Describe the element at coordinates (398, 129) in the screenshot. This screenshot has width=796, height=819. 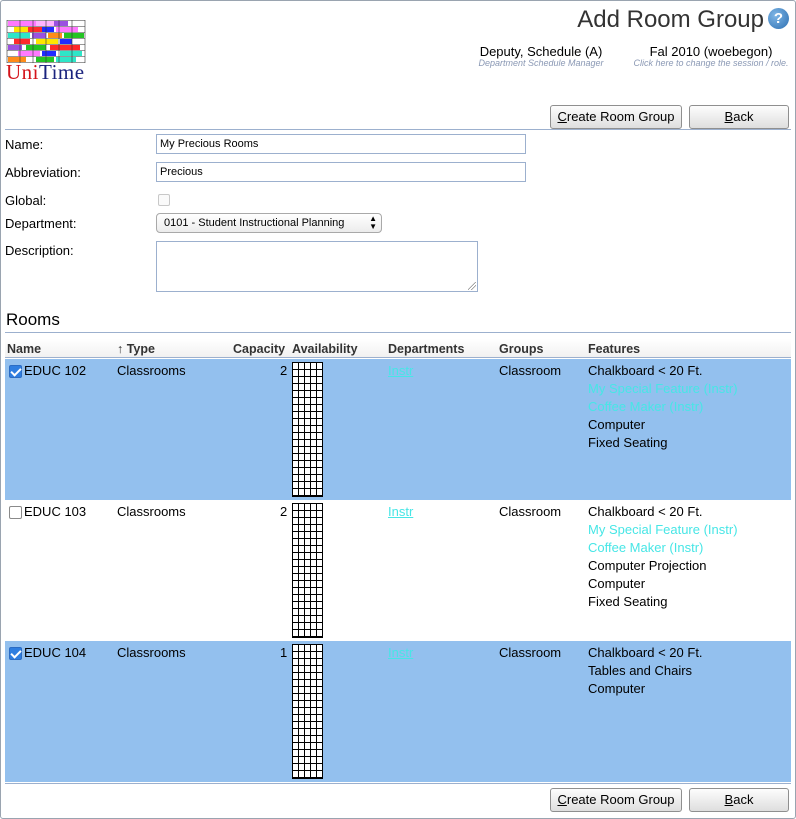
I see `header-divider` at that location.